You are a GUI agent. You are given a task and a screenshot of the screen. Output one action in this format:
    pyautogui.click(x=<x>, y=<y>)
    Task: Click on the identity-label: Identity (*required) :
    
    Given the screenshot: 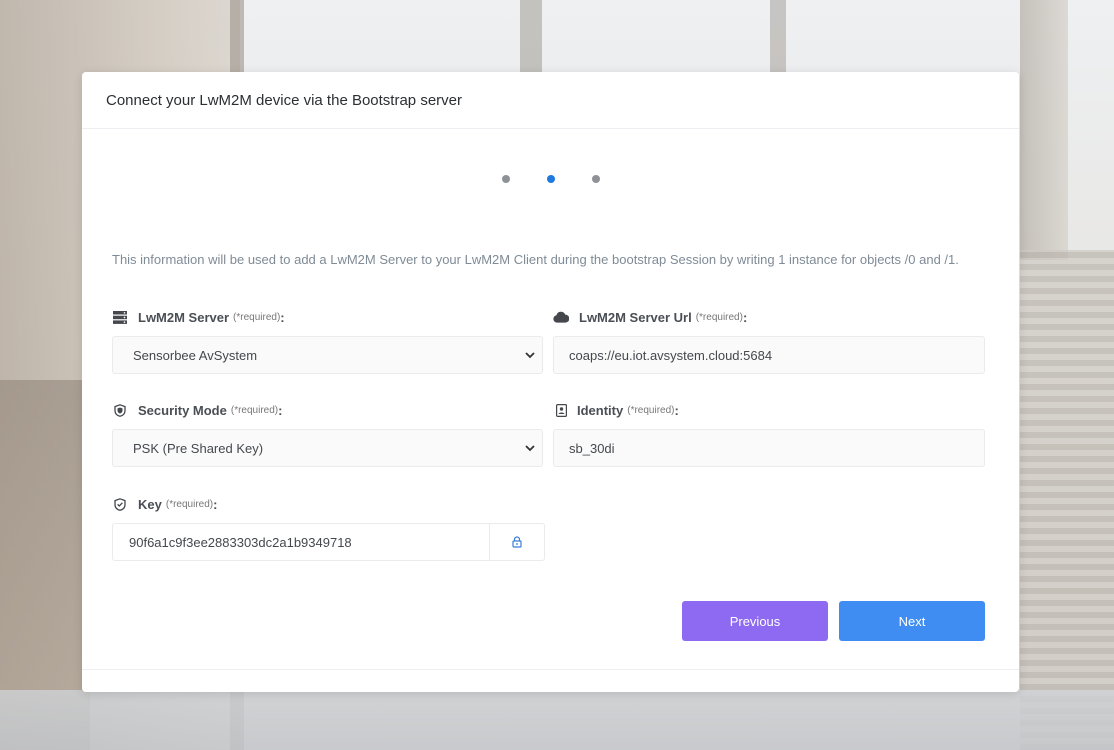 What is the action you would take?
    pyautogui.click(x=769, y=410)
    